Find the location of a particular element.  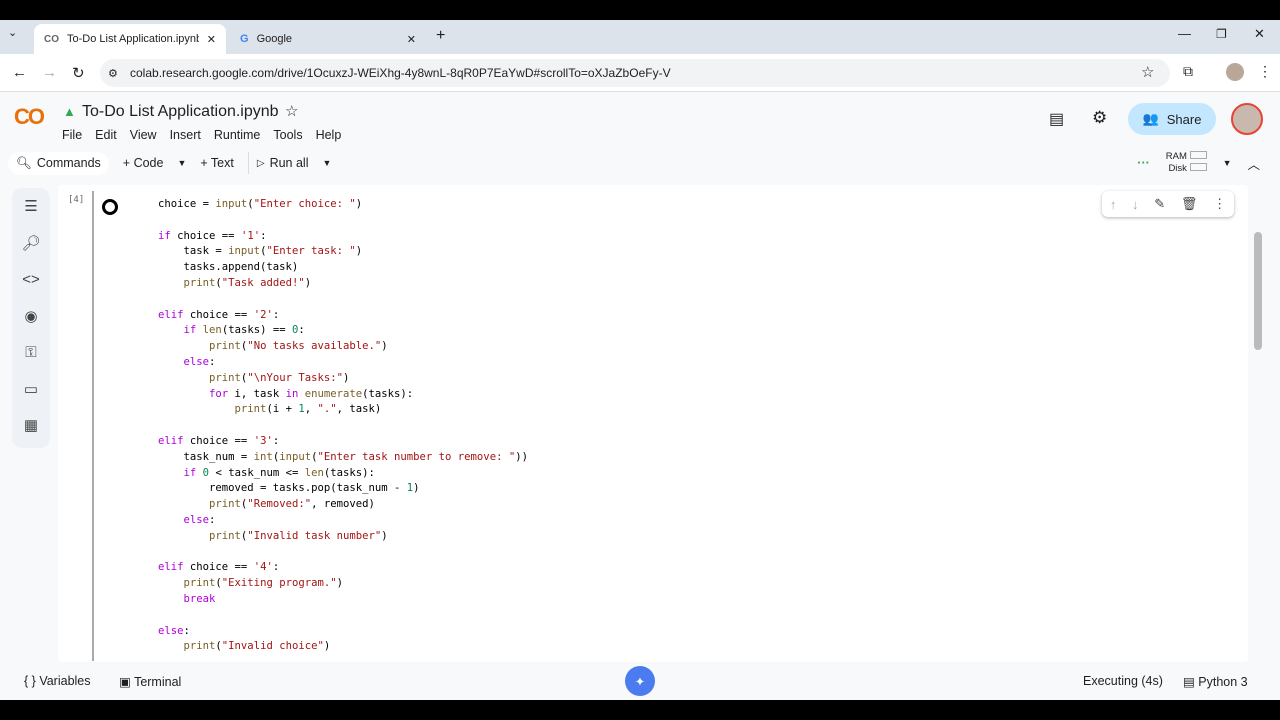

string-token: "Enter task number to remove: " is located at coordinates (416, 456).